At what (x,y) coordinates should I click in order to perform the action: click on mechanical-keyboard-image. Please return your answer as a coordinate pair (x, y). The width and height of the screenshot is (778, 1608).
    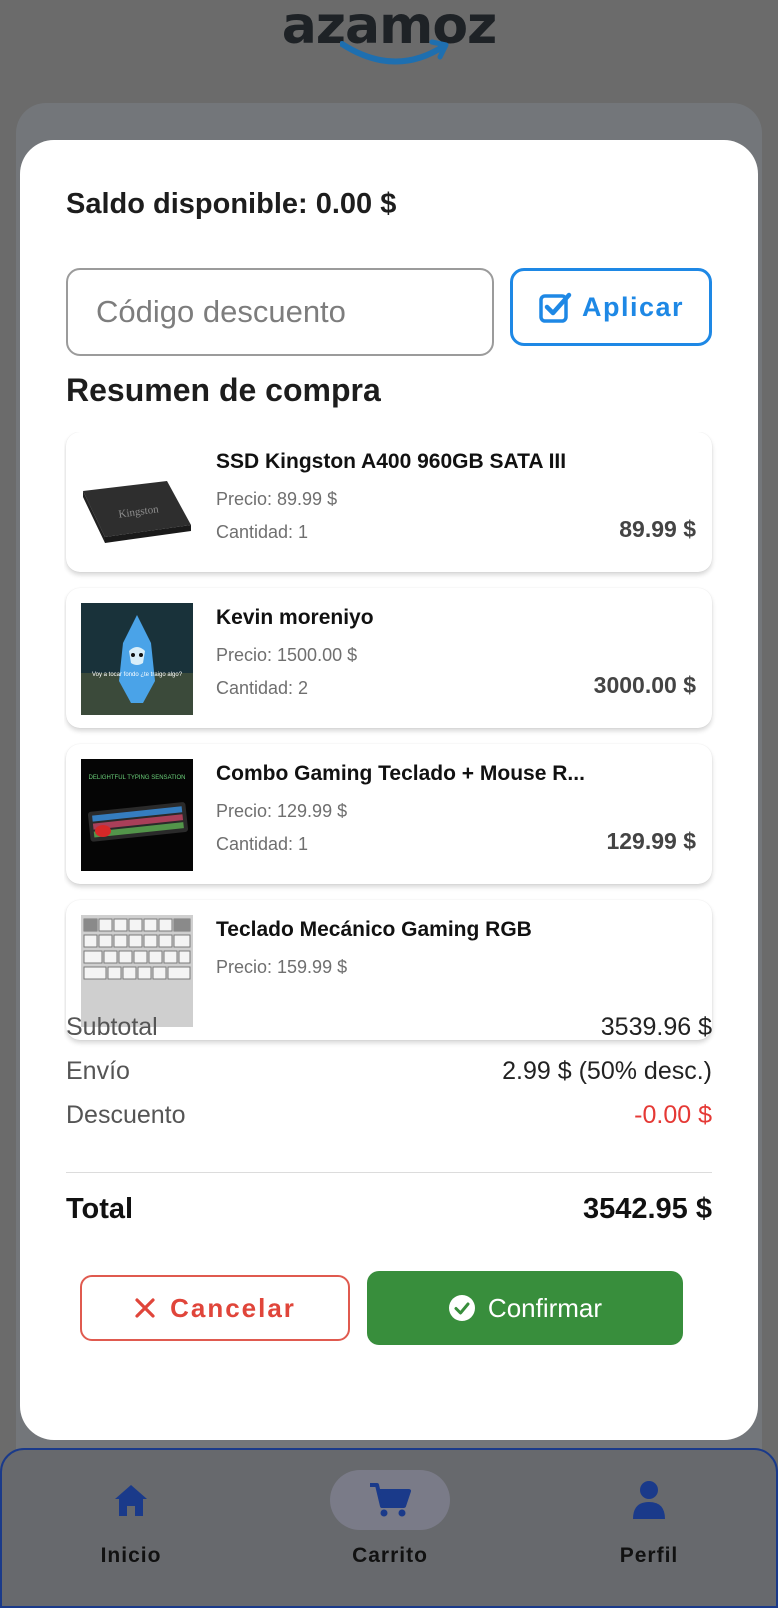
    Looking at the image, I should click on (137, 971).